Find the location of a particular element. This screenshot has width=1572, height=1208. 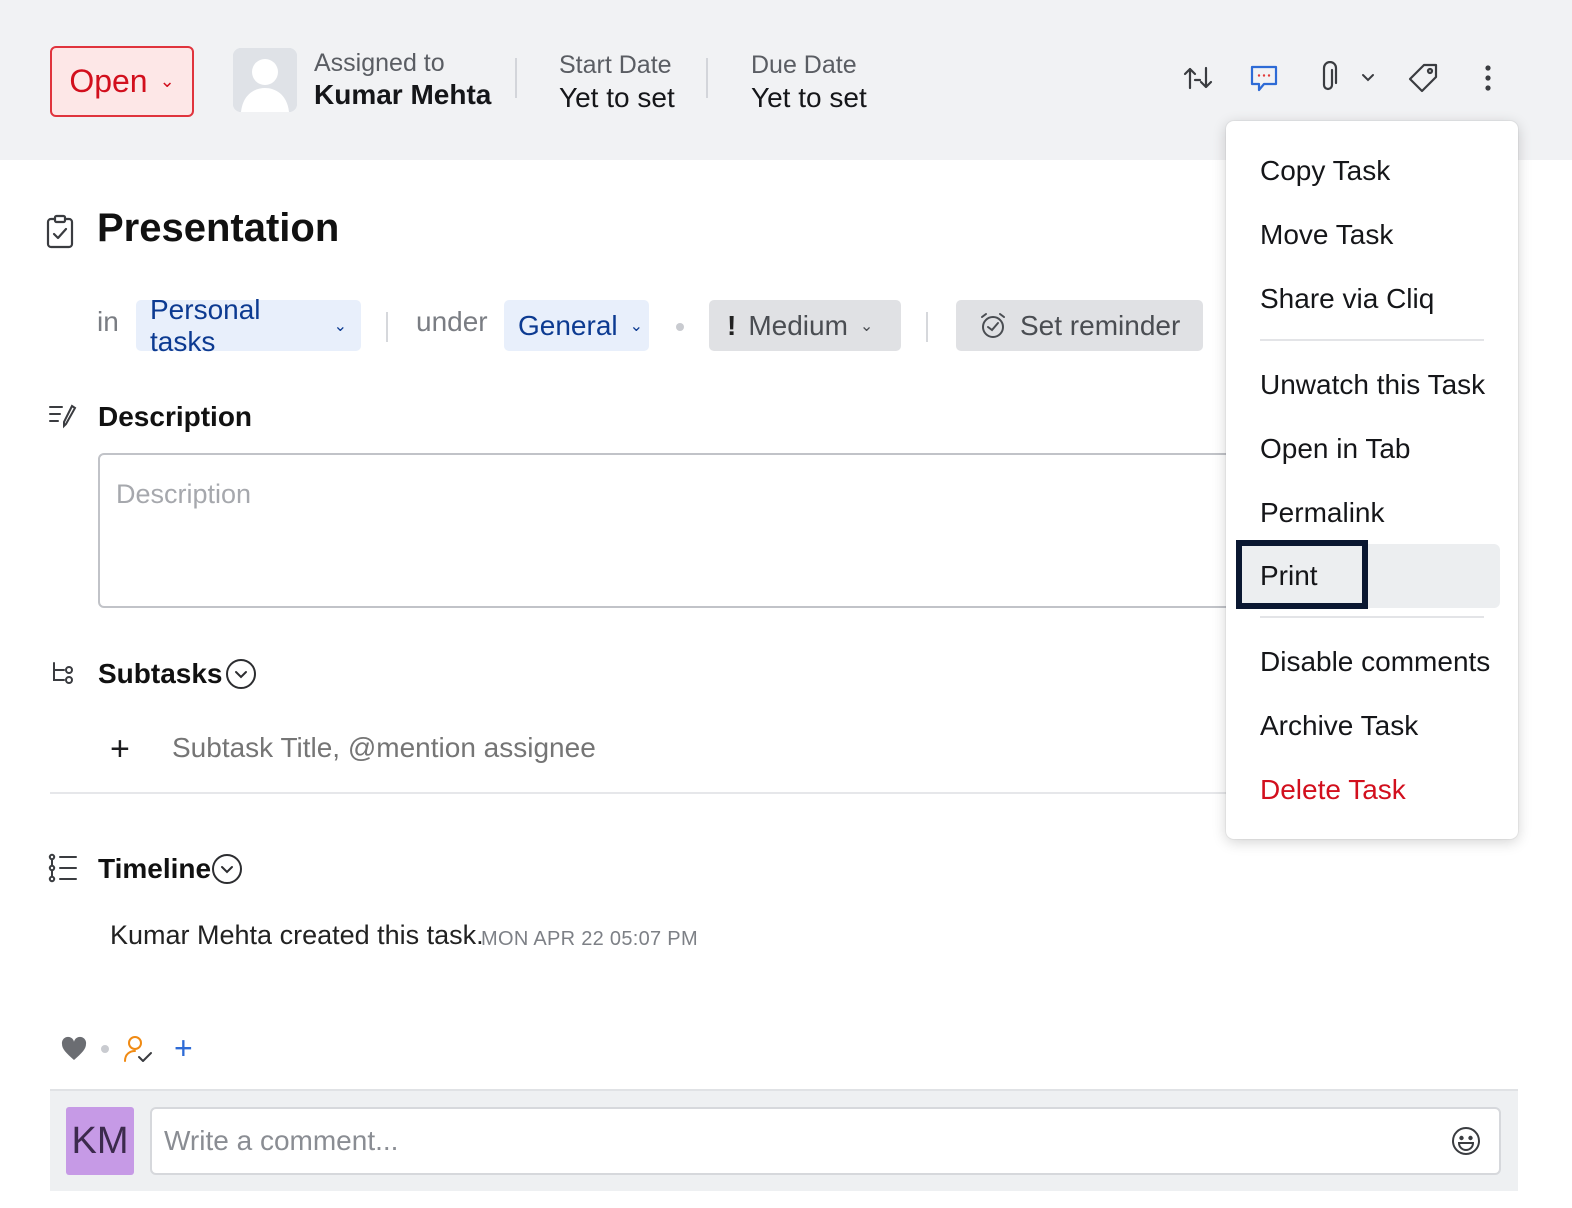

follower-add-icon is located at coordinates (138, 1052).